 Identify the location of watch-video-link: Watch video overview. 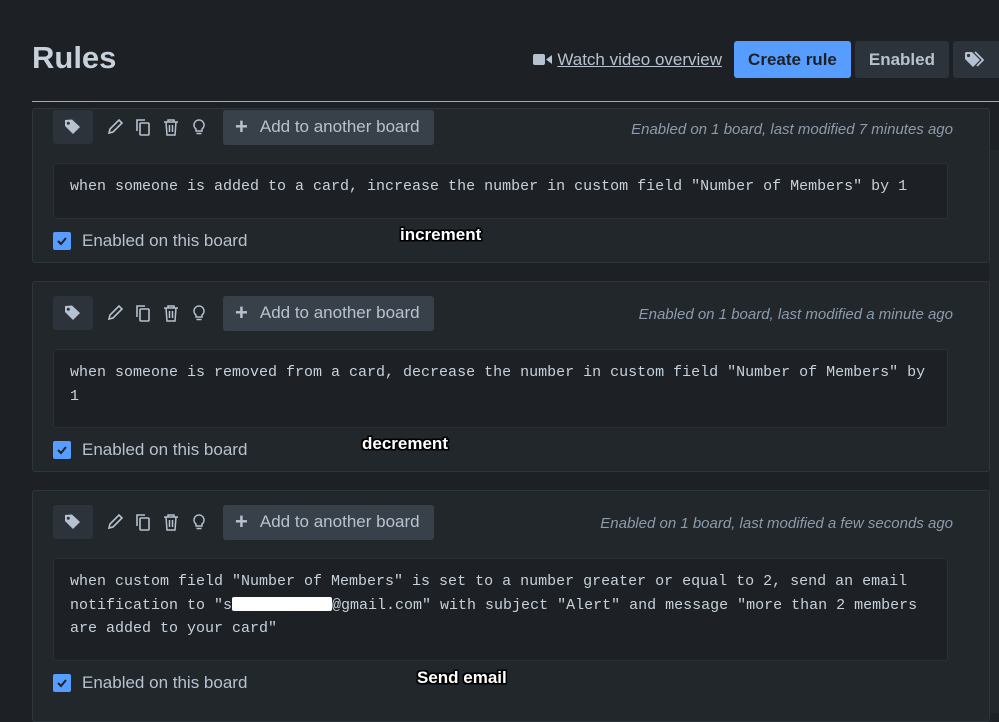
(627, 60).